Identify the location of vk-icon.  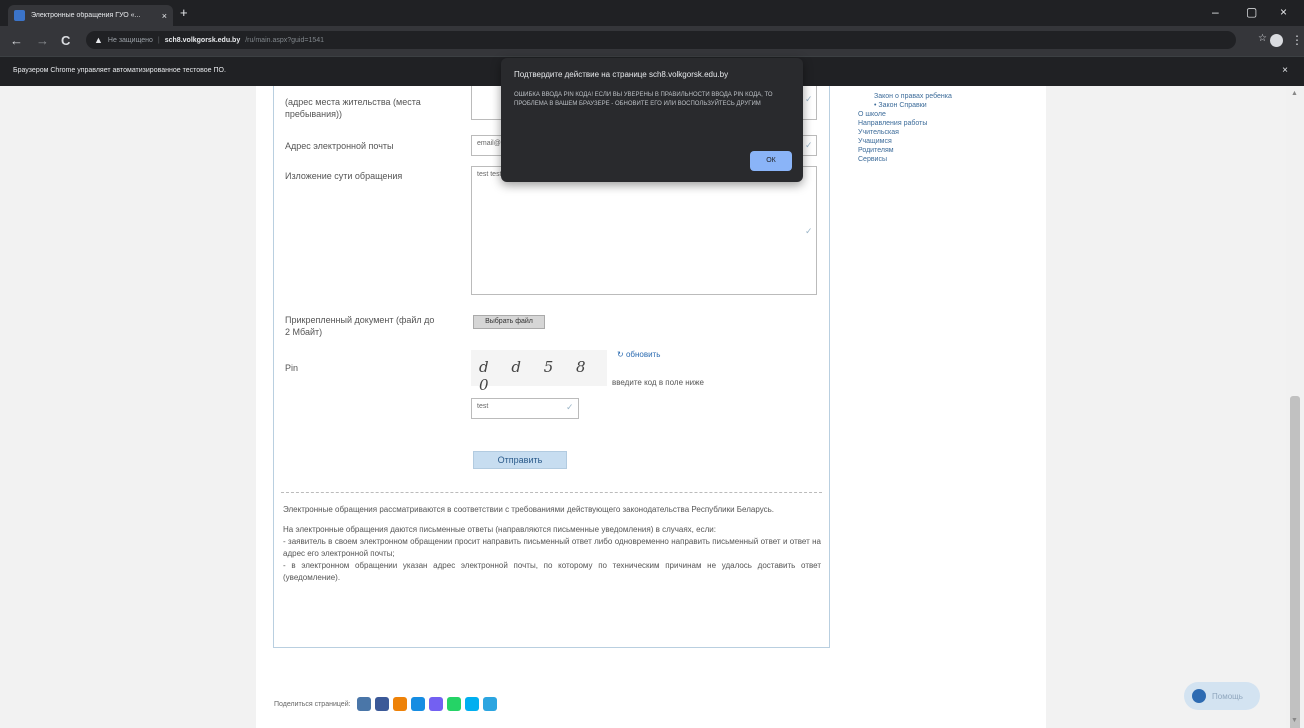
(363, 704).